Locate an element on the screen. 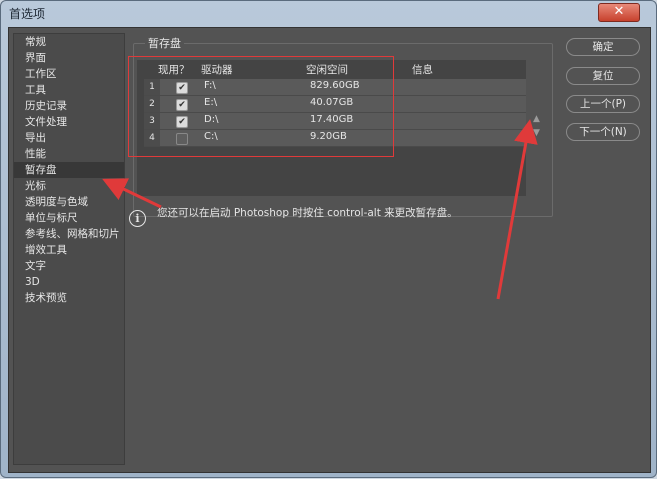 This screenshot has height=479, width=657. col-header-info: 信息 is located at coordinates (422, 70).